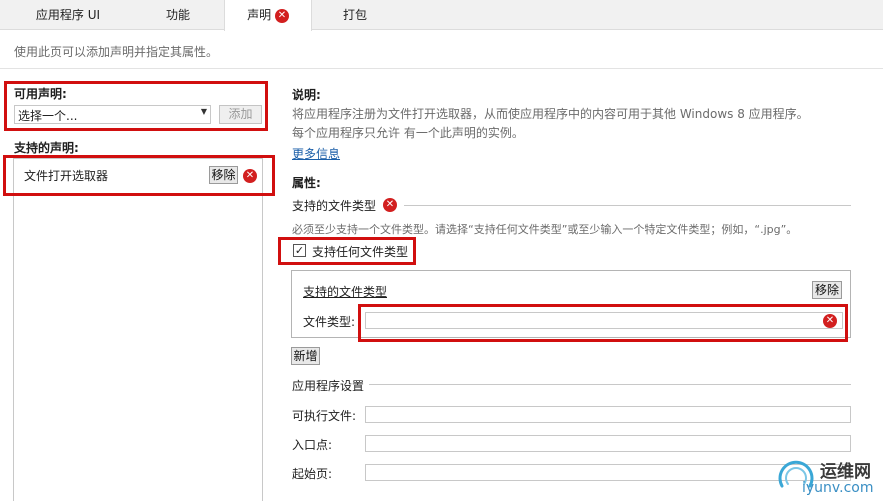  I want to click on watermark-url: iyunv.com, so click(838, 488).